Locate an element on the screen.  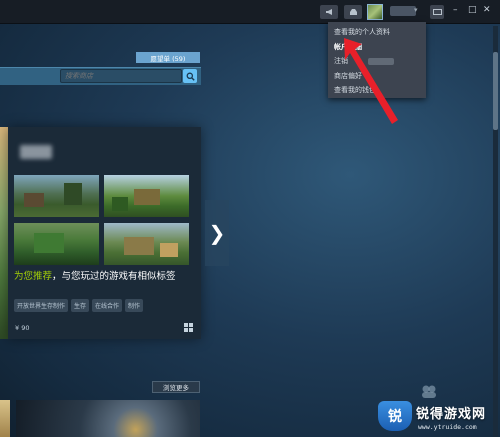
search-input is located at coordinates (121, 76).